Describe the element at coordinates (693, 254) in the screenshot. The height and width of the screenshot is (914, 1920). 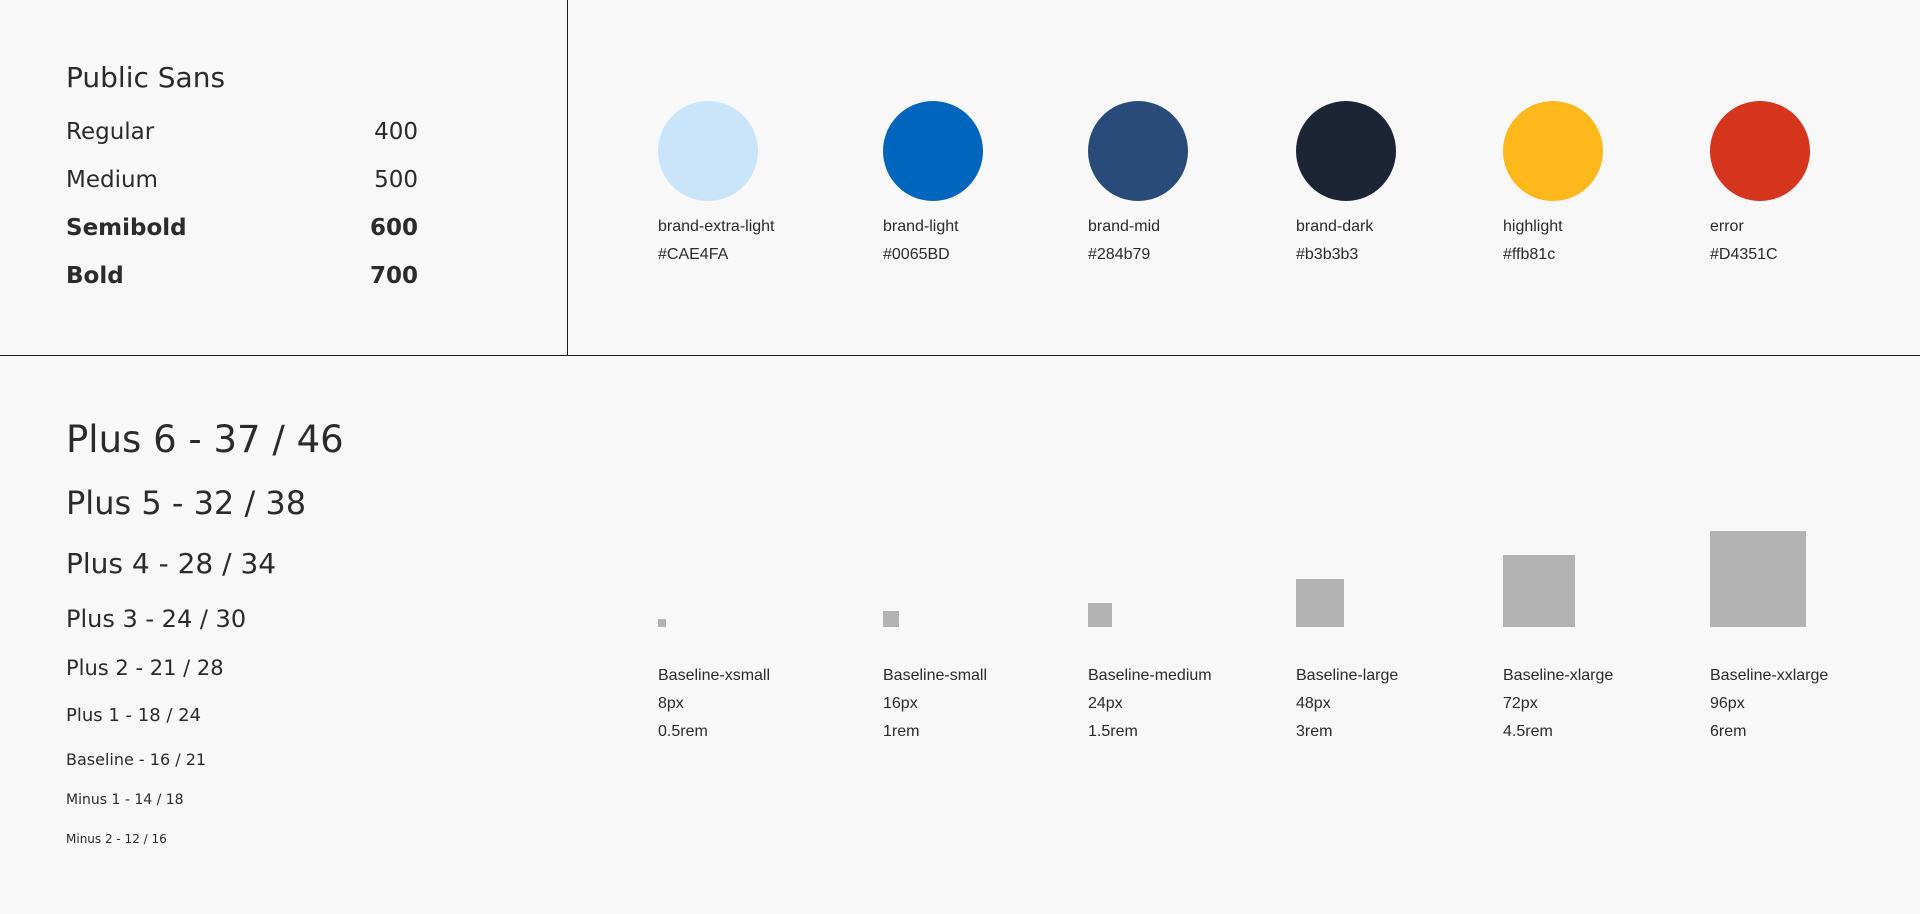
I see `color-hex: #CAE4FA` at that location.